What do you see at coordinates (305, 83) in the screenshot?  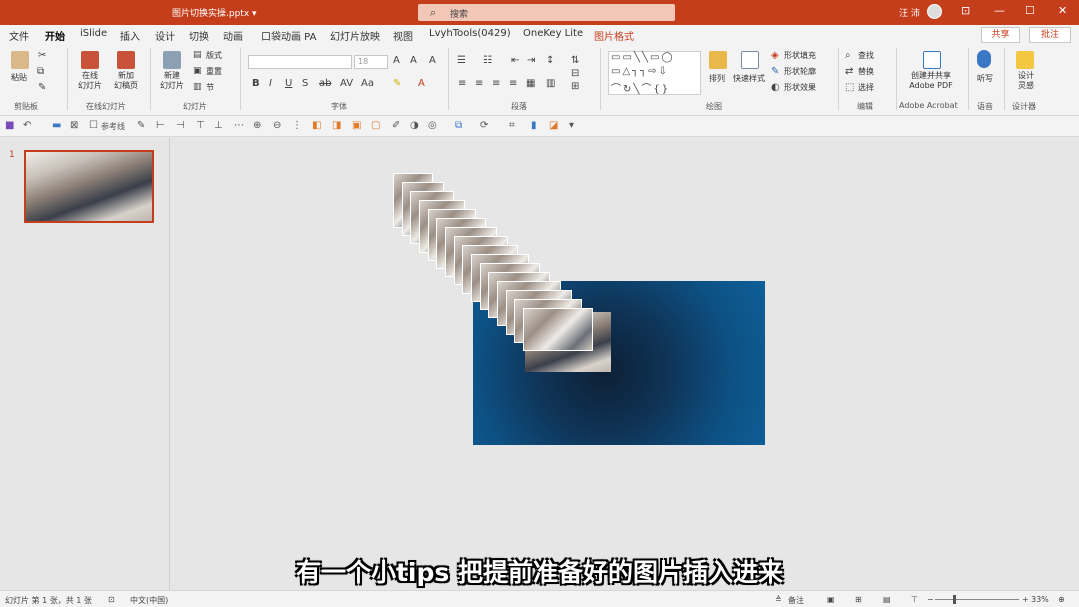 I see `shadow-icon: S` at bounding box center [305, 83].